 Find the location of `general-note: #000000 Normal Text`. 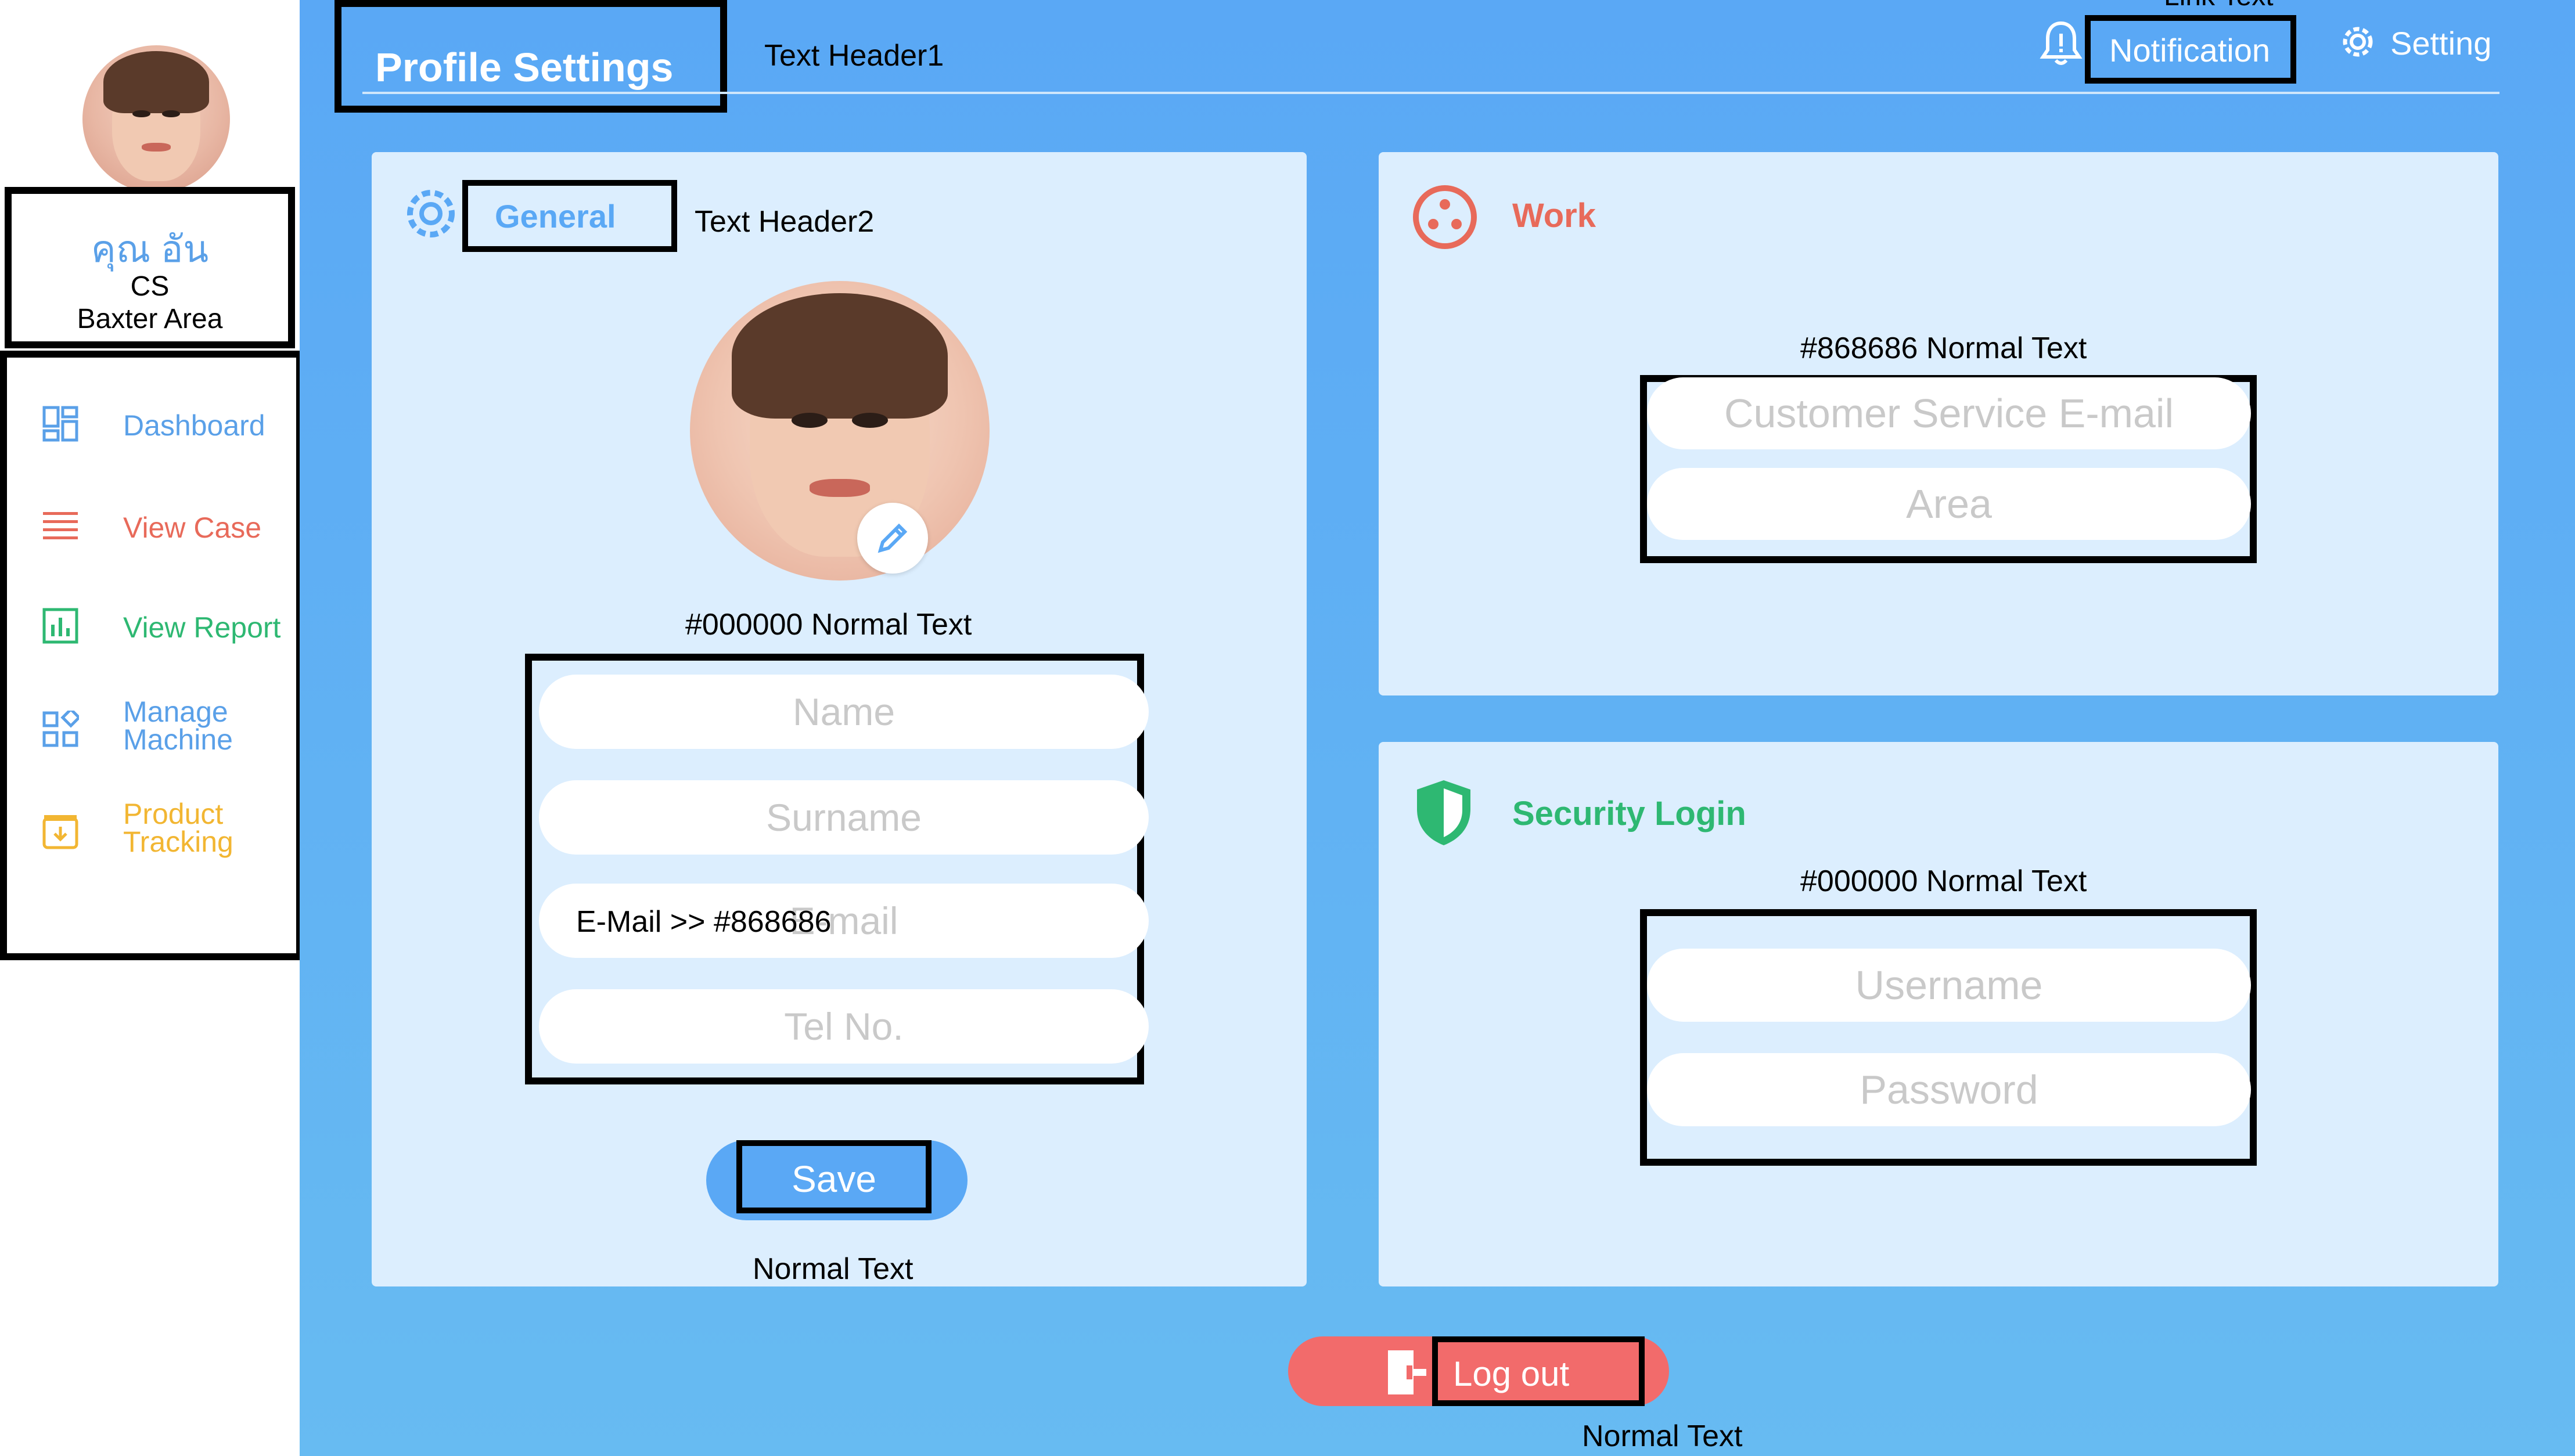

general-note: #000000 Normal Text is located at coordinates (828, 624).